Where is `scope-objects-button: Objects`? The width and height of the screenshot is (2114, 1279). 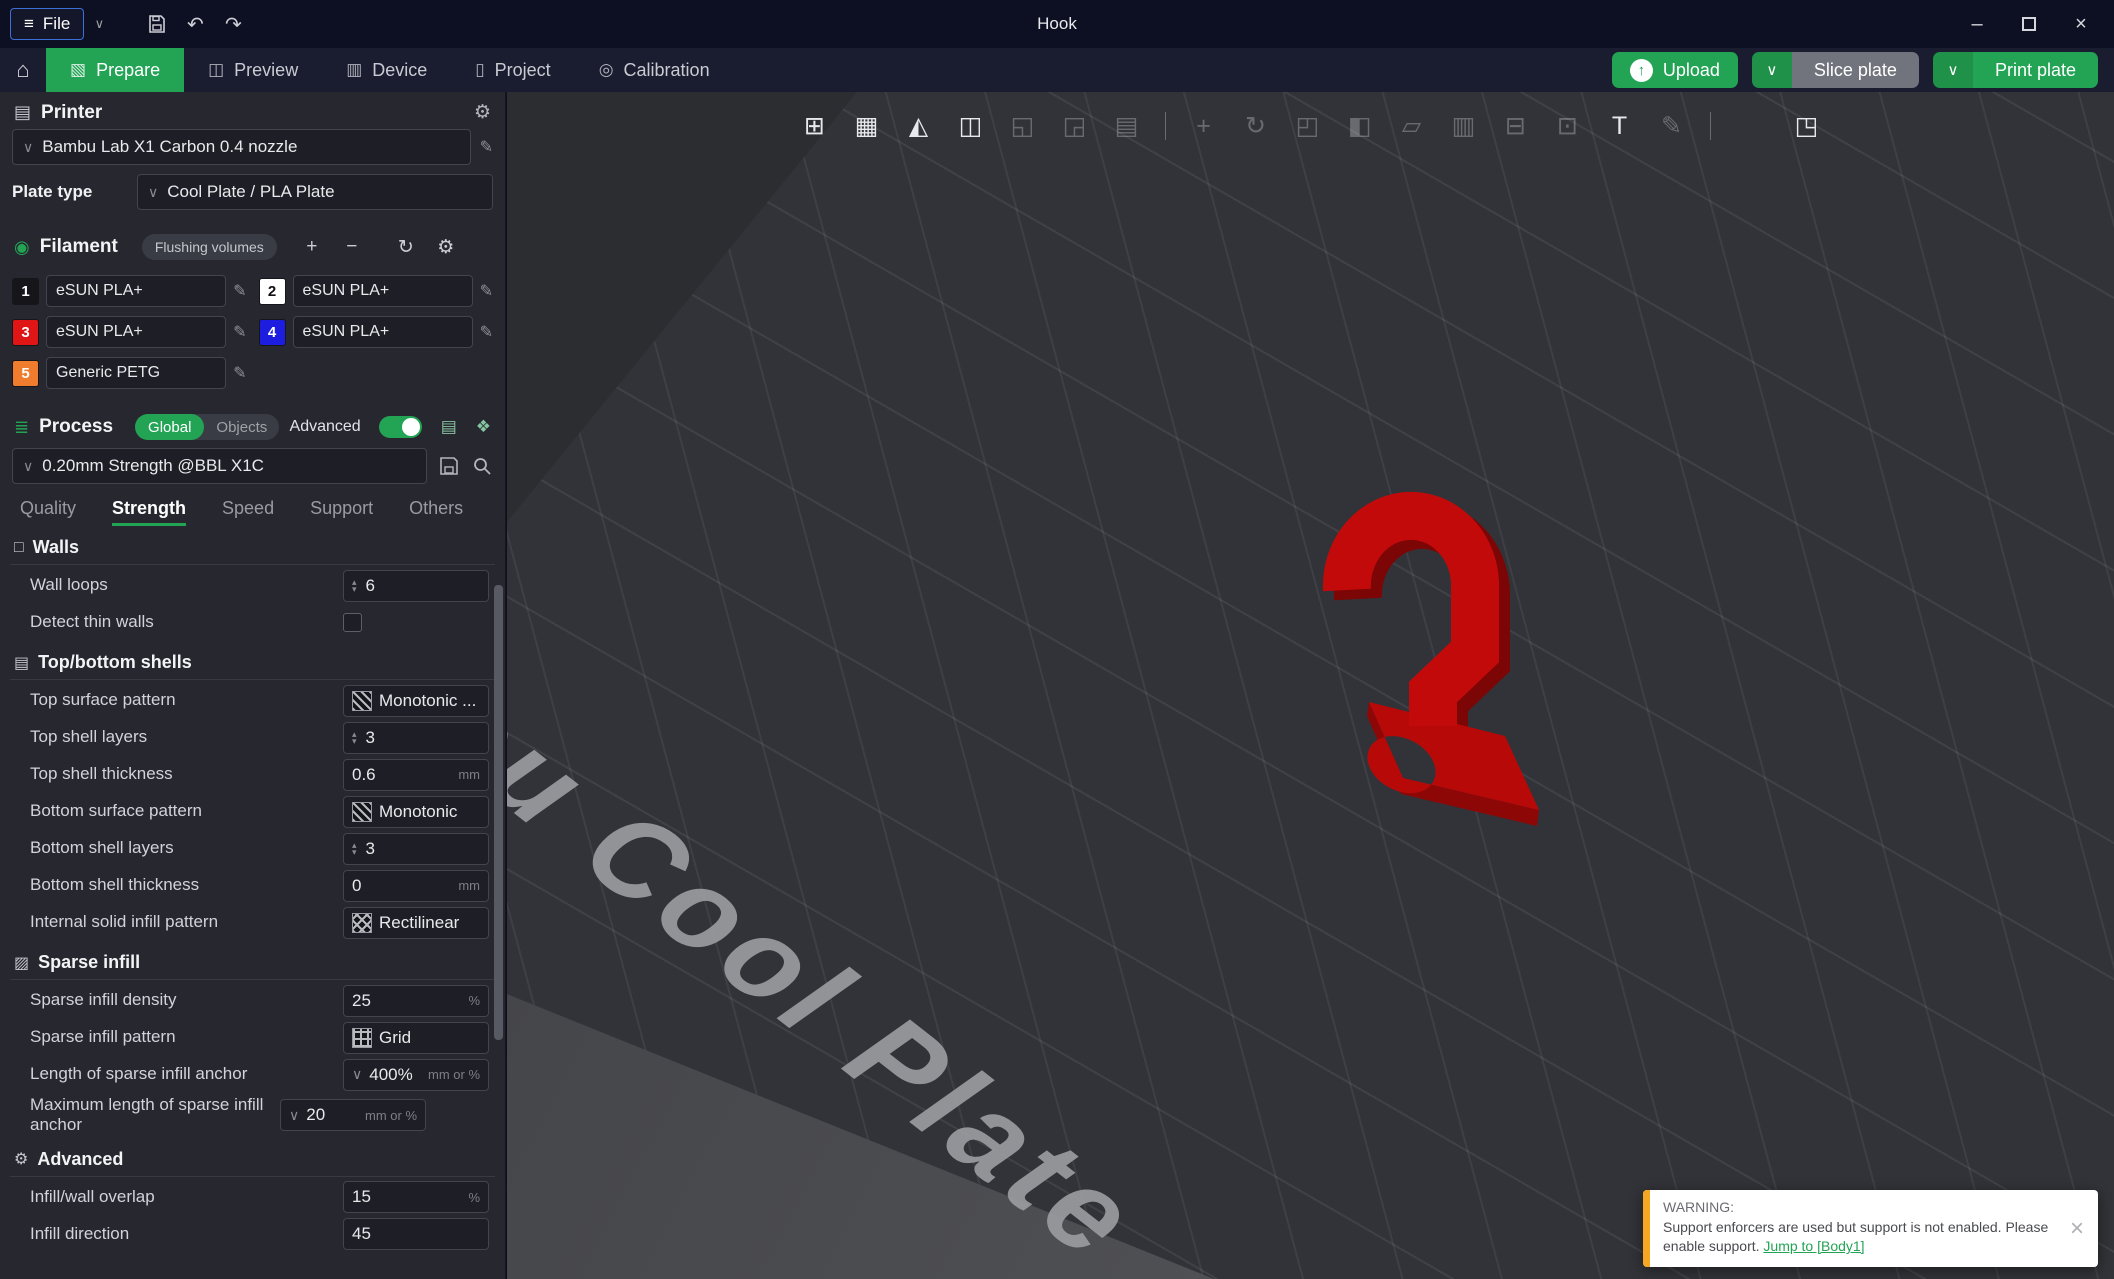 scope-objects-button: Objects is located at coordinates (241, 427).